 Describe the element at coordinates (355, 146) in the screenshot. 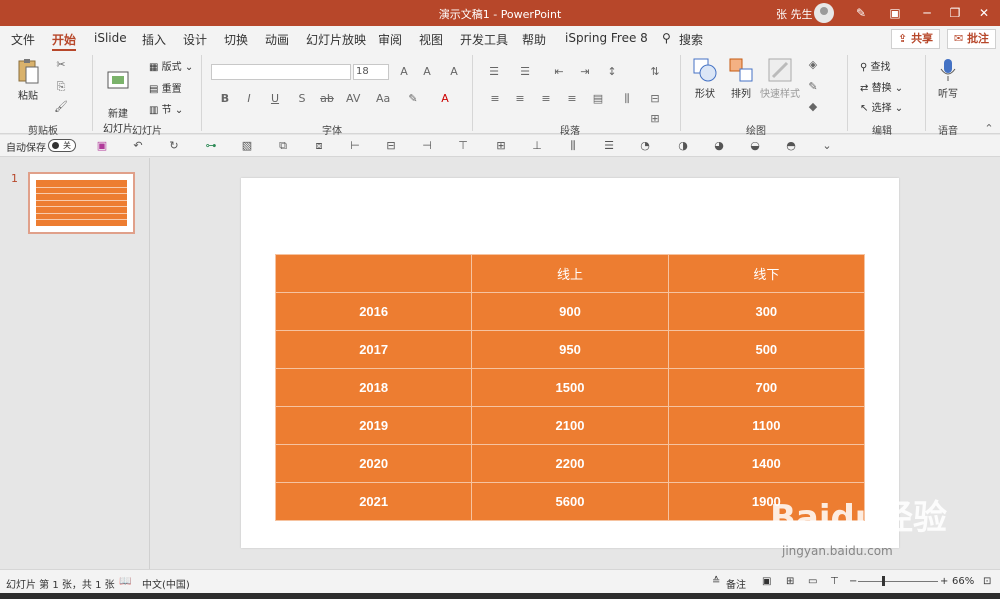

I see `align-left-objects-icon: ⊢` at that location.